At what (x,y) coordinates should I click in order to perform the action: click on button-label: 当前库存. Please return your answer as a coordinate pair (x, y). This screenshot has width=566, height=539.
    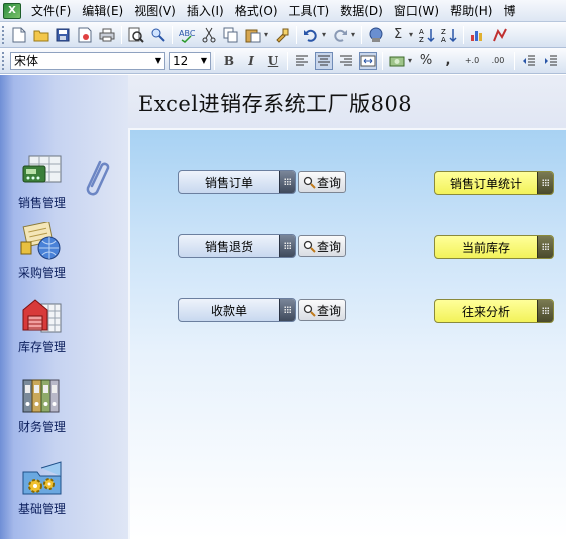
    Looking at the image, I should click on (485, 247).